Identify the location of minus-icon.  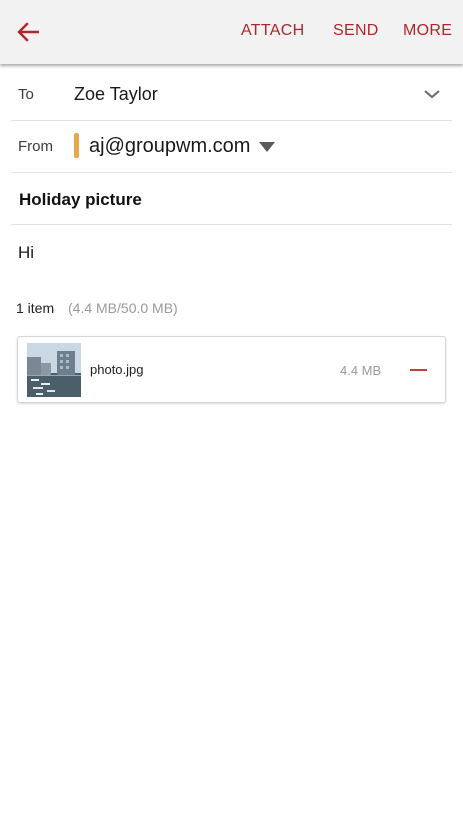
(418, 370).